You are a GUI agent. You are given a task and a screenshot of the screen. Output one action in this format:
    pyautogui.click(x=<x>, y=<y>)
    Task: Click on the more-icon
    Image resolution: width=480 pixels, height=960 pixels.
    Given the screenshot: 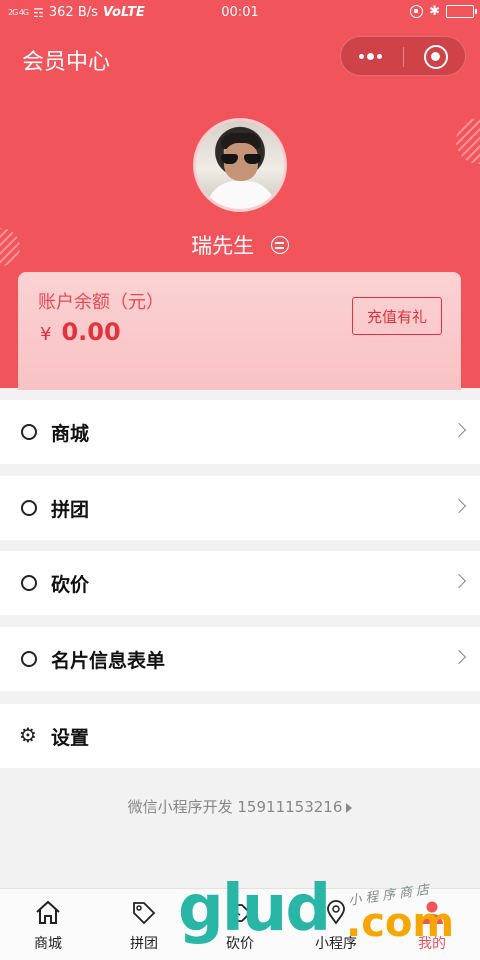 What is the action you would take?
    pyautogui.click(x=374, y=56)
    